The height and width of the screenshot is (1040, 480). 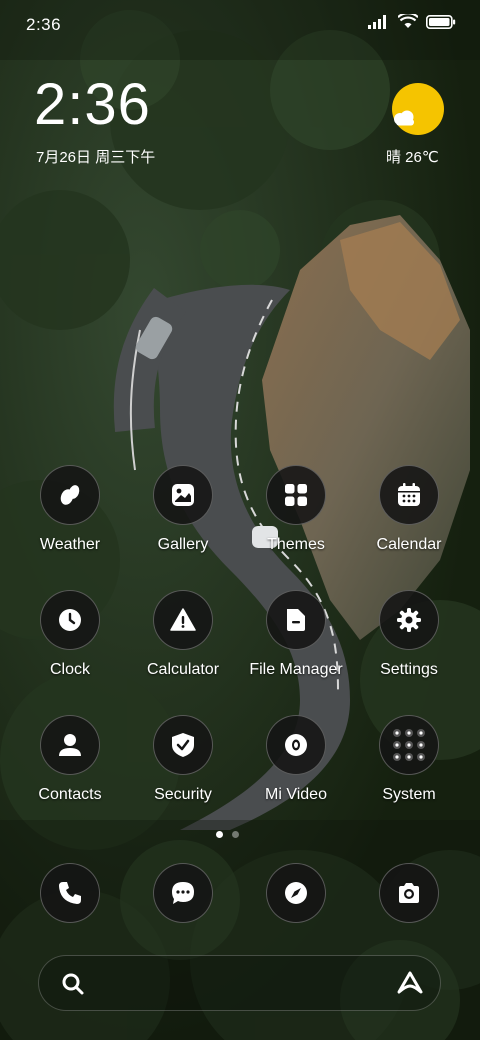 I want to click on cloud-icon, so click(x=404, y=118).